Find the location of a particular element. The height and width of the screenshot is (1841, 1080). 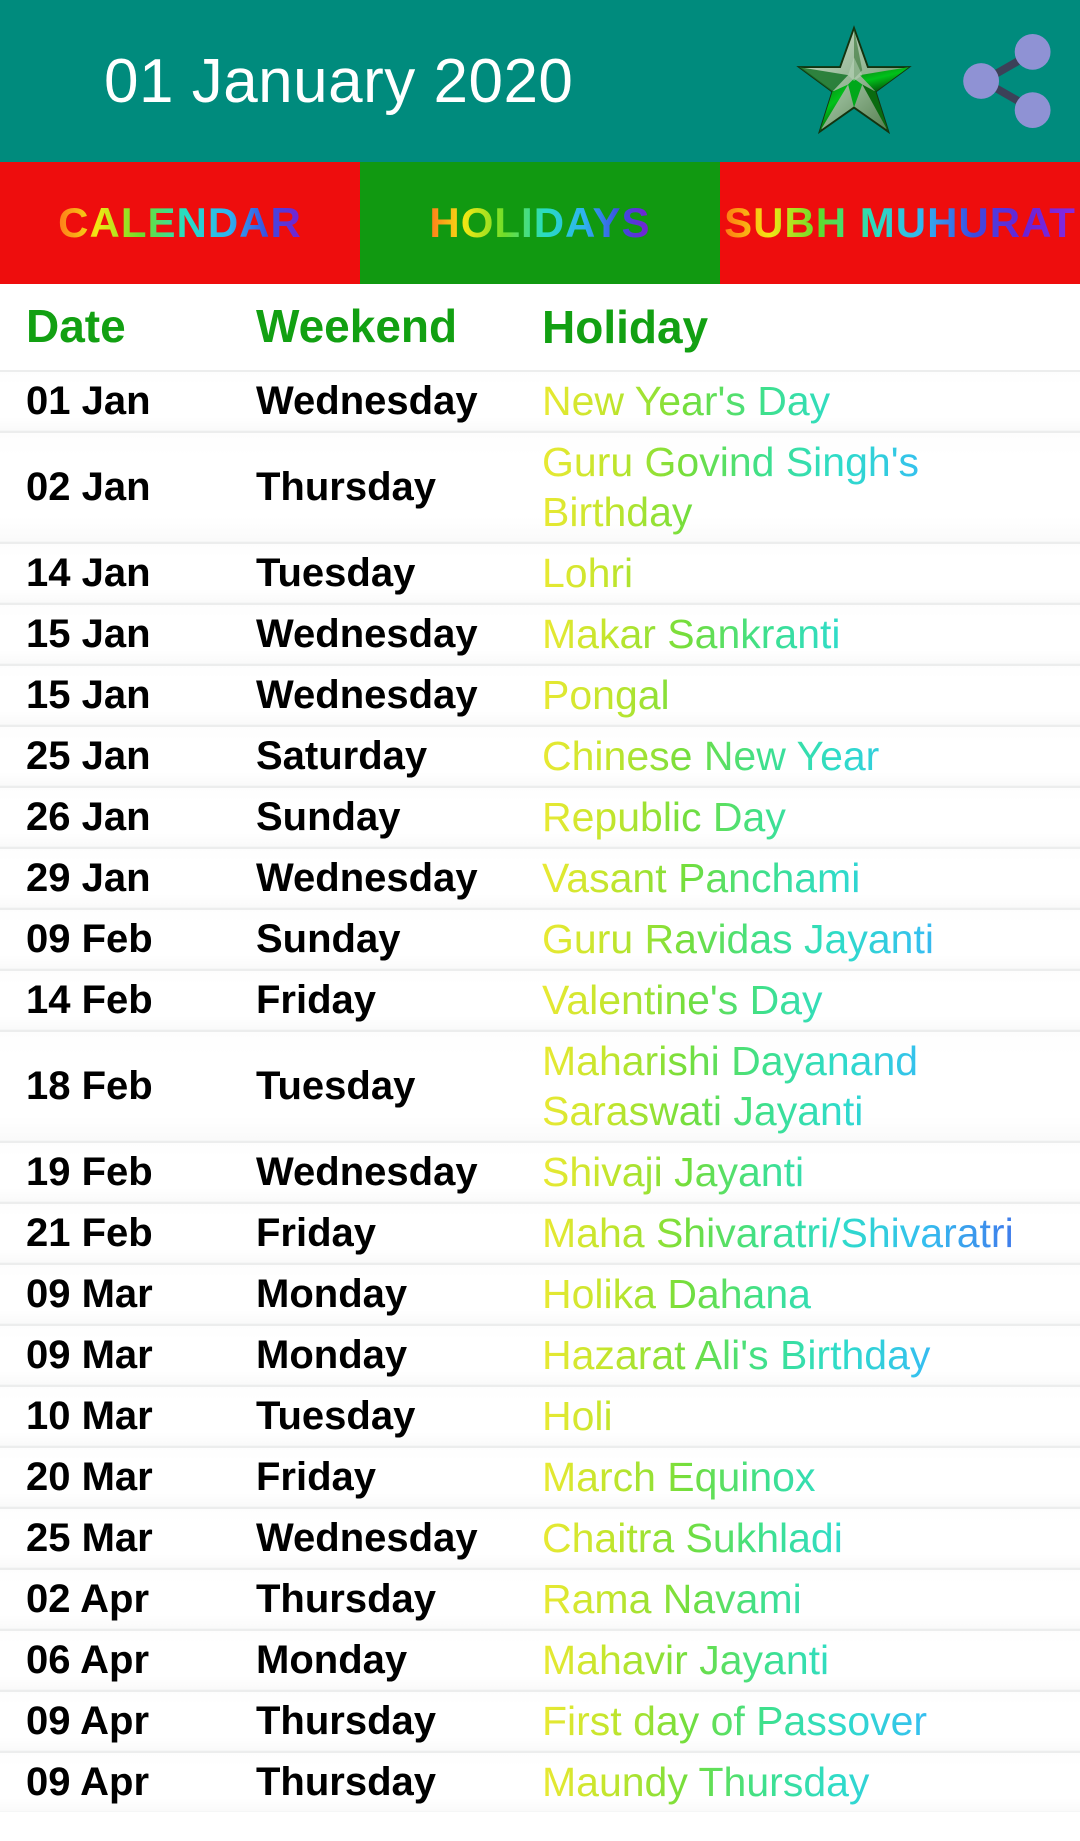

cell-date: 14 Feb is located at coordinates (89, 999).